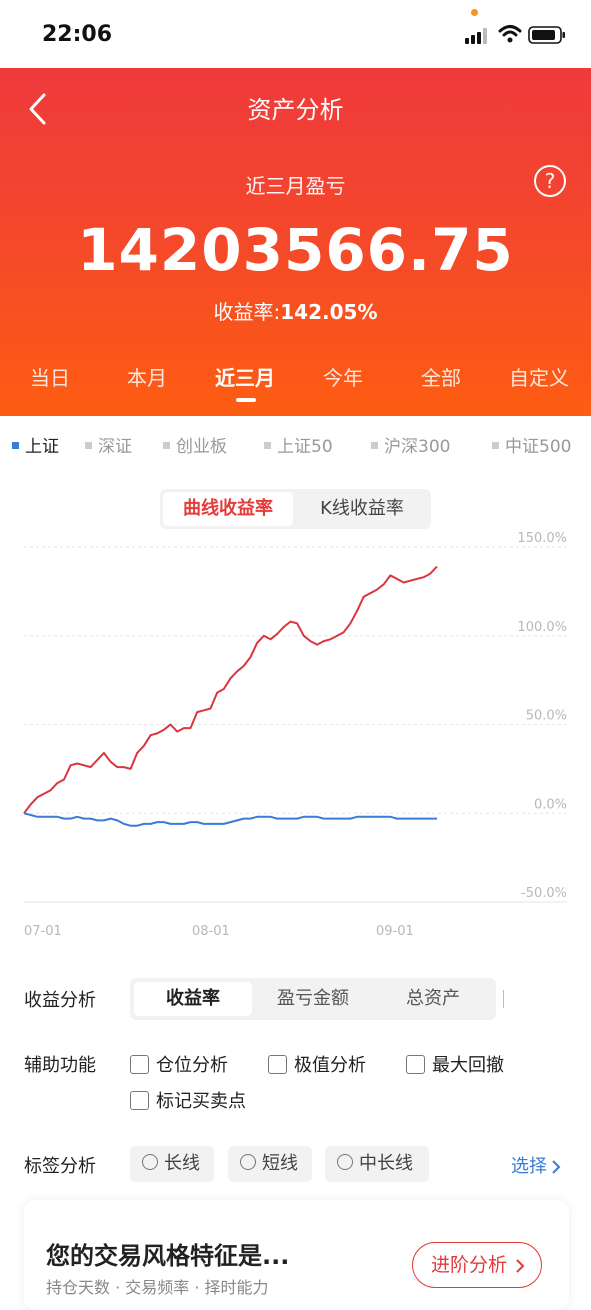  Describe the element at coordinates (295, 250) in the screenshot. I see `profit-amount: 14203566.75` at that location.